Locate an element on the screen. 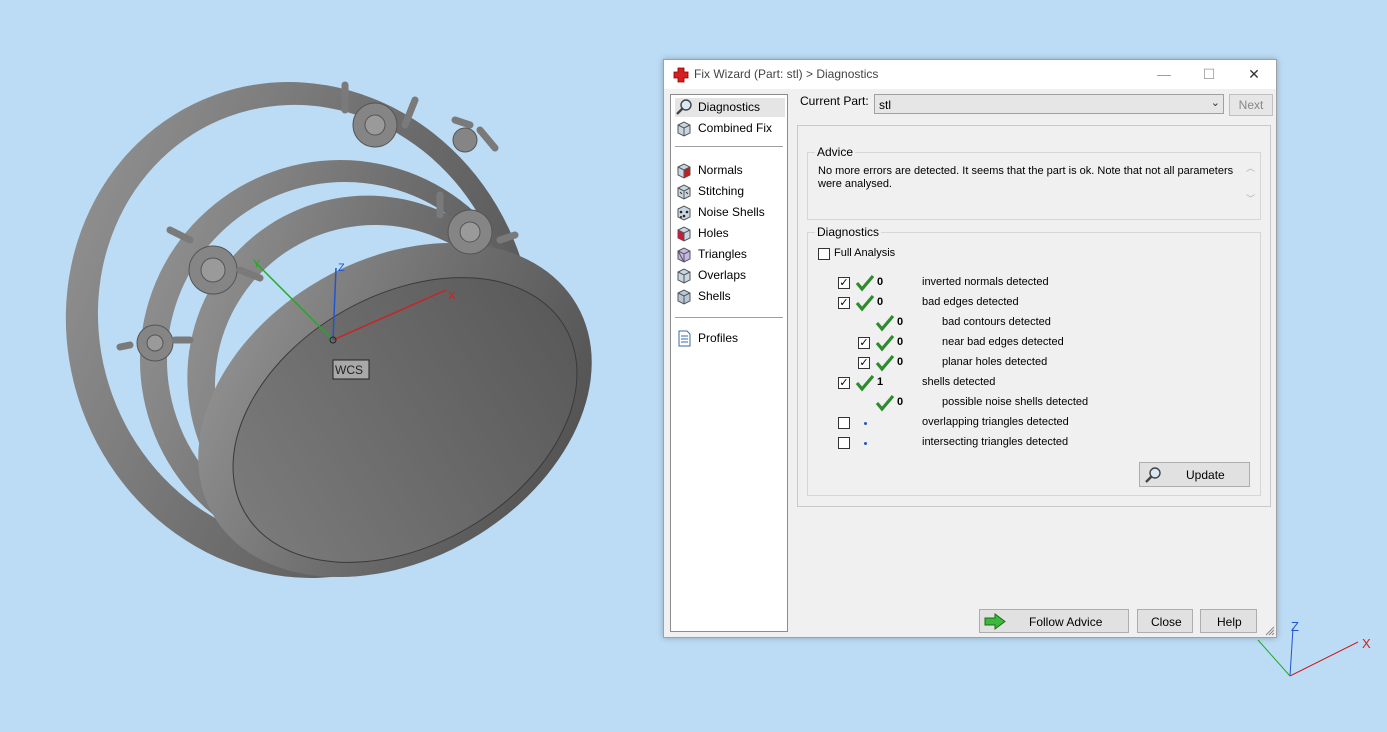  dialog-title: Fix Wizard (Part: stl) > Diagnostics is located at coordinates (786, 74).